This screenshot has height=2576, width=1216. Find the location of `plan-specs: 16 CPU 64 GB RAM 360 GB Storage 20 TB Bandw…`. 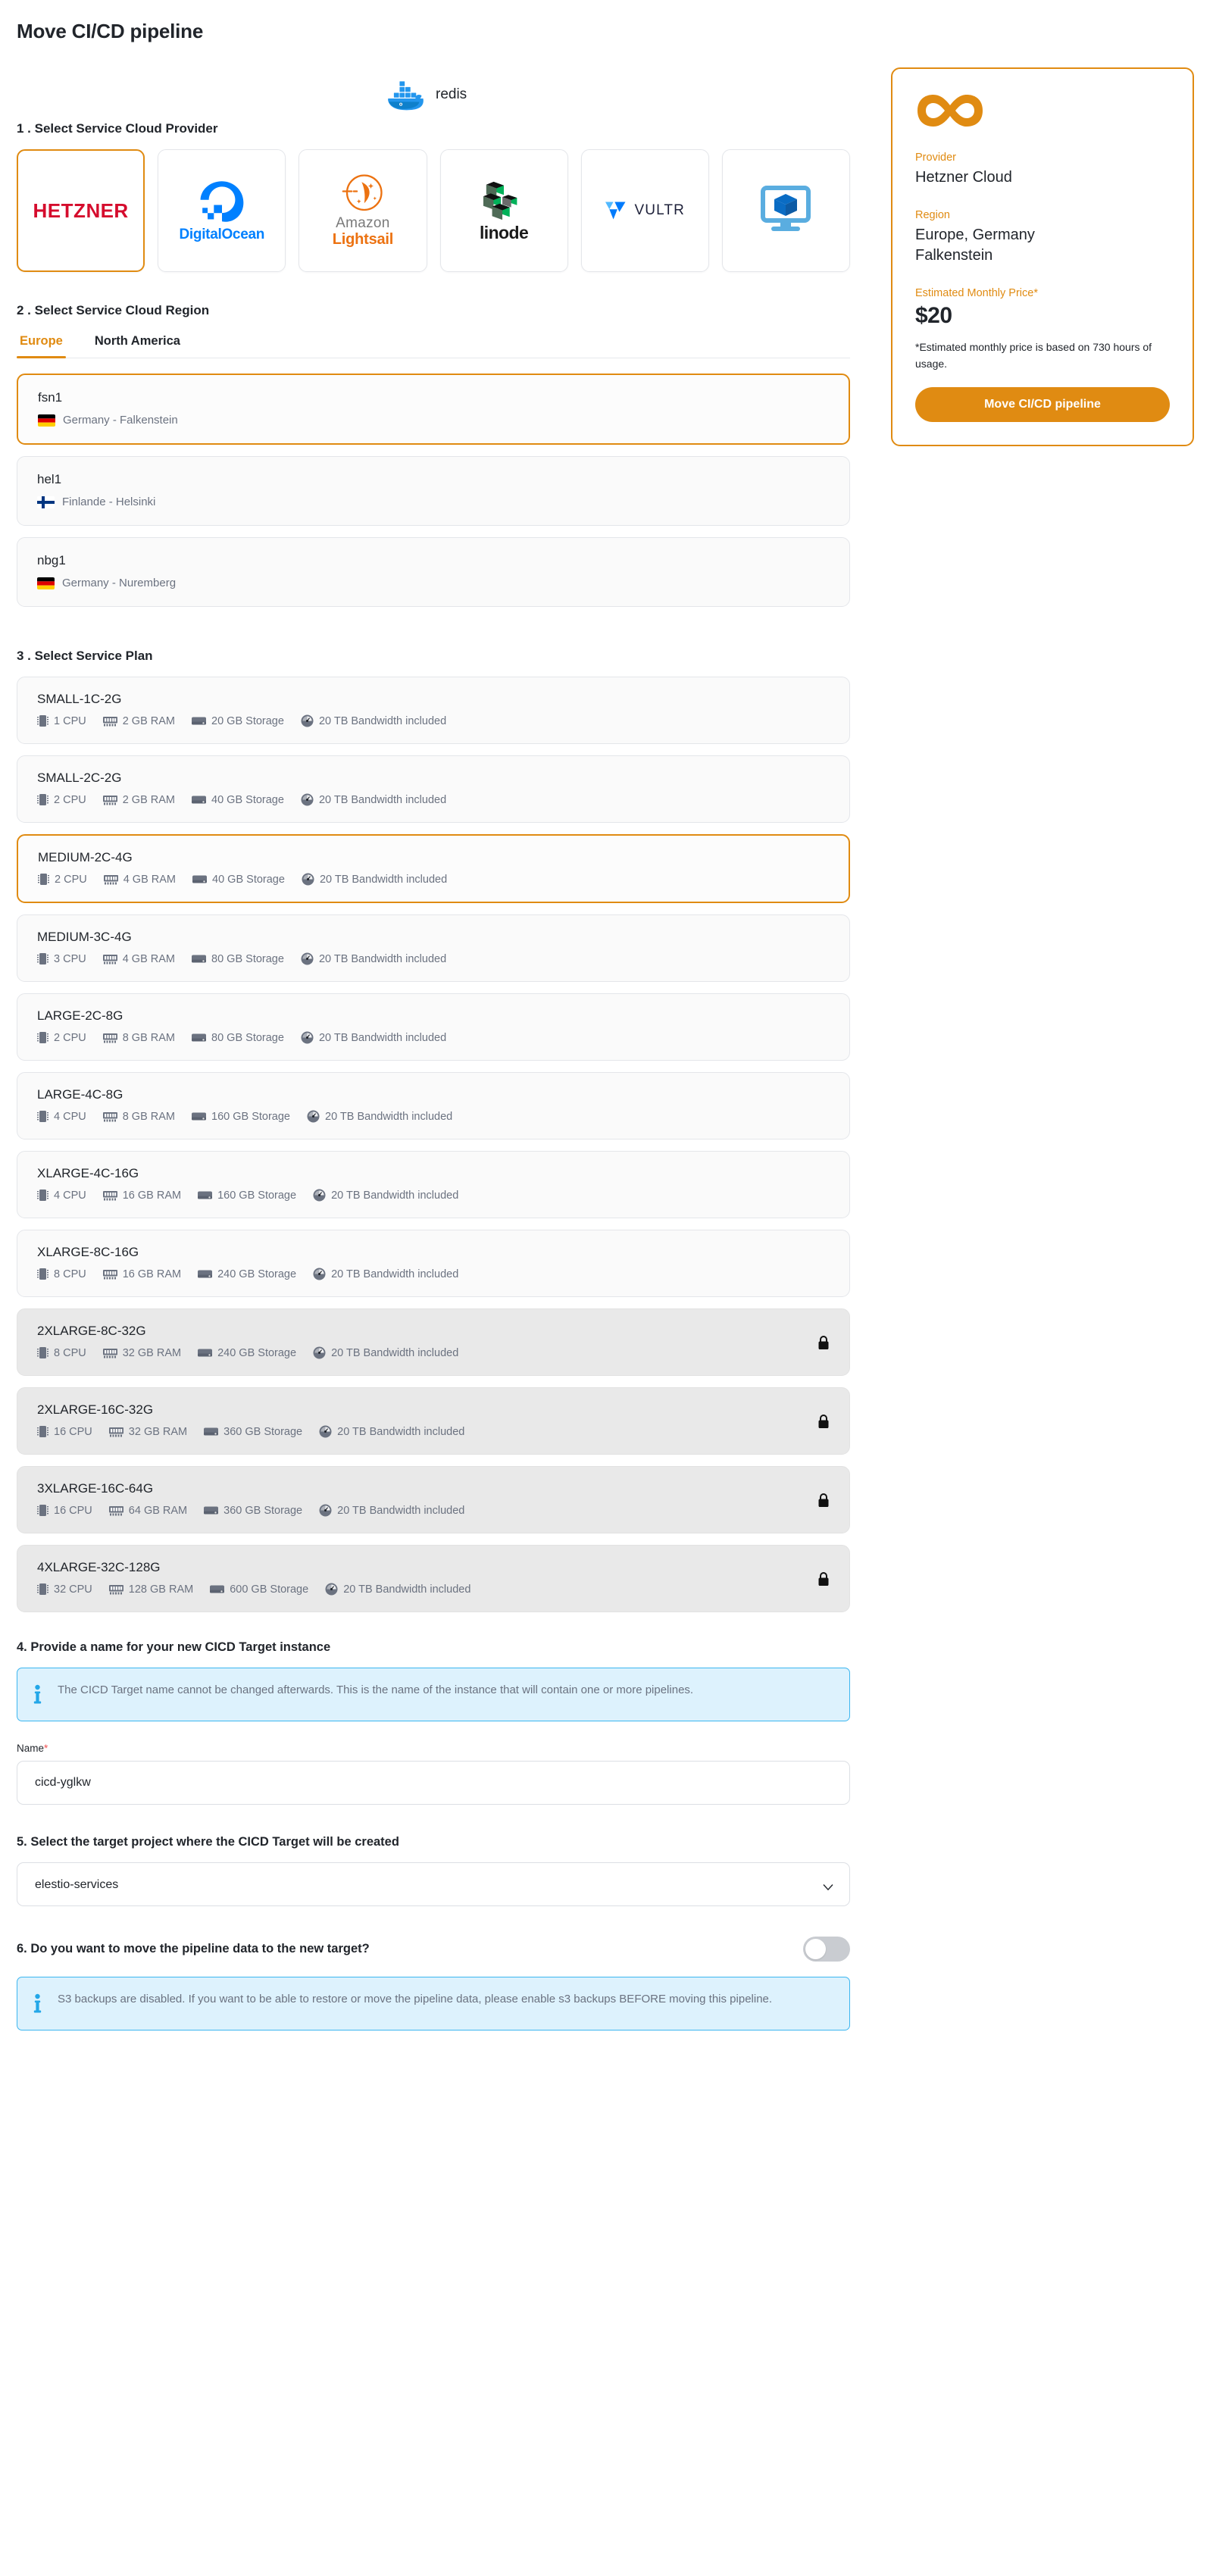

plan-specs: 16 CPU 64 GB RAM 360 GB Storage 20 TB Bandw… is located at coordinates (434, 1510).